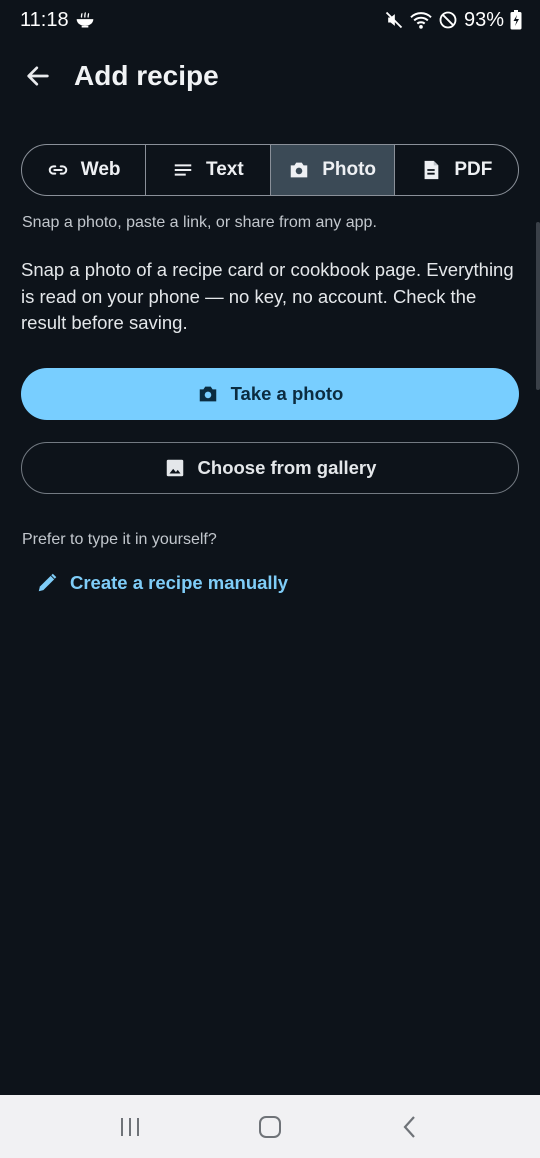 This screenshot has width=540, height=1158. Describe the element at coordinates (516, 20) in the screenshot. I see `battery-icon` at that location.